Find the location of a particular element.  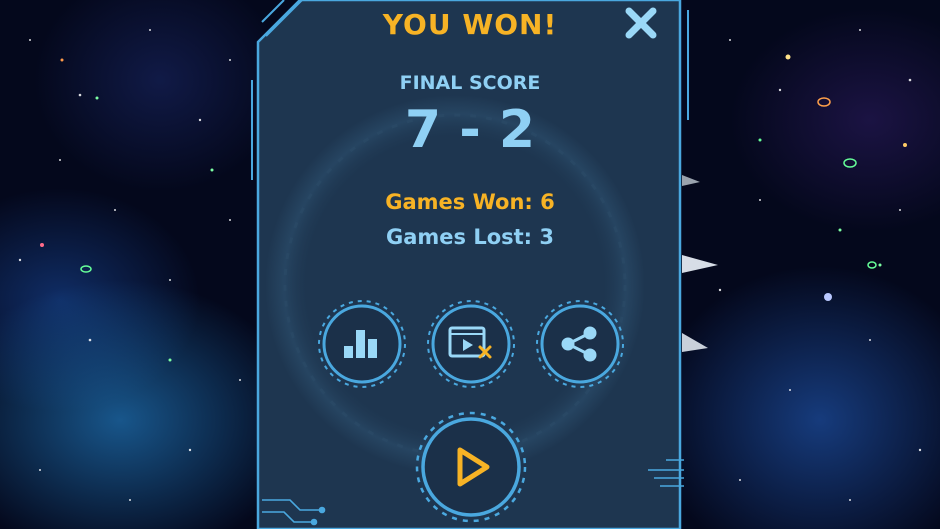

final-score-value: 7 - 2 is located at coordinates (470, 130).